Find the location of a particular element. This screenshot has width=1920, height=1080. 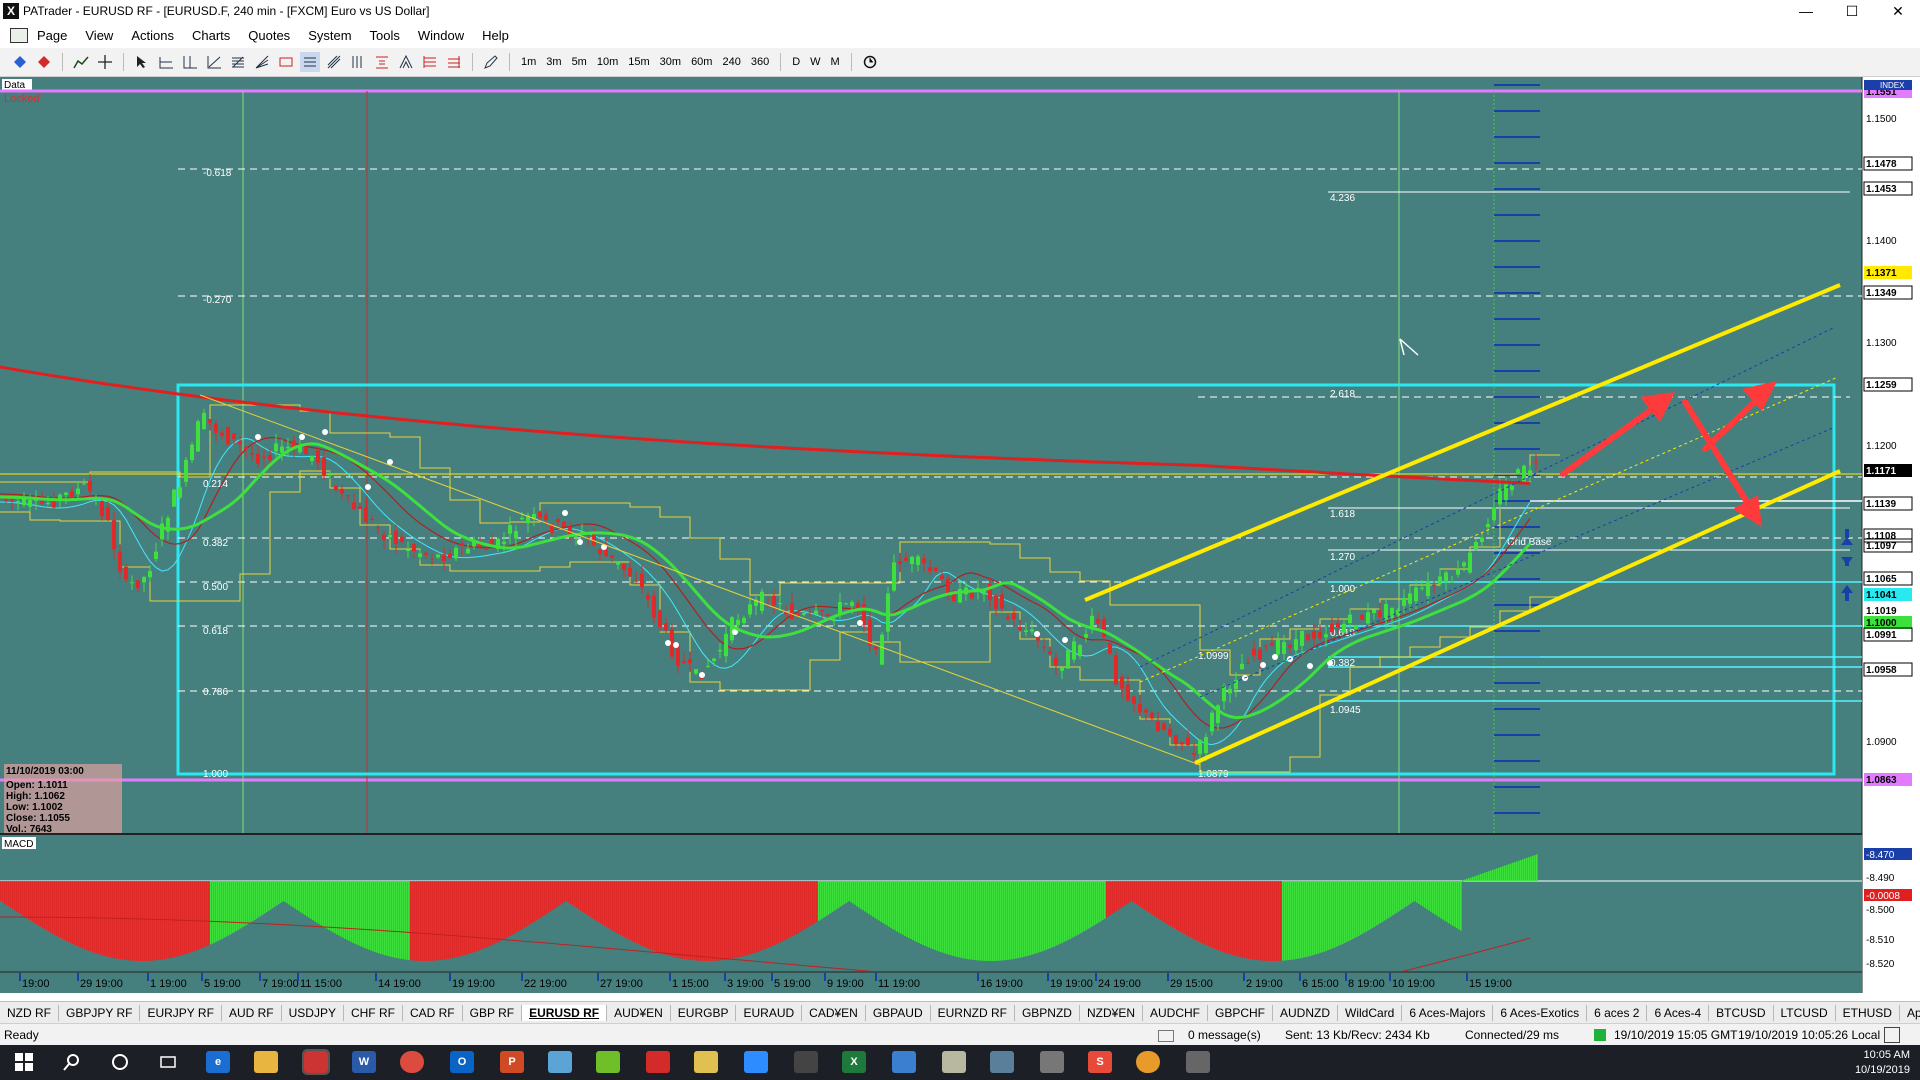

page-icon is located at coordinates (19, 35).